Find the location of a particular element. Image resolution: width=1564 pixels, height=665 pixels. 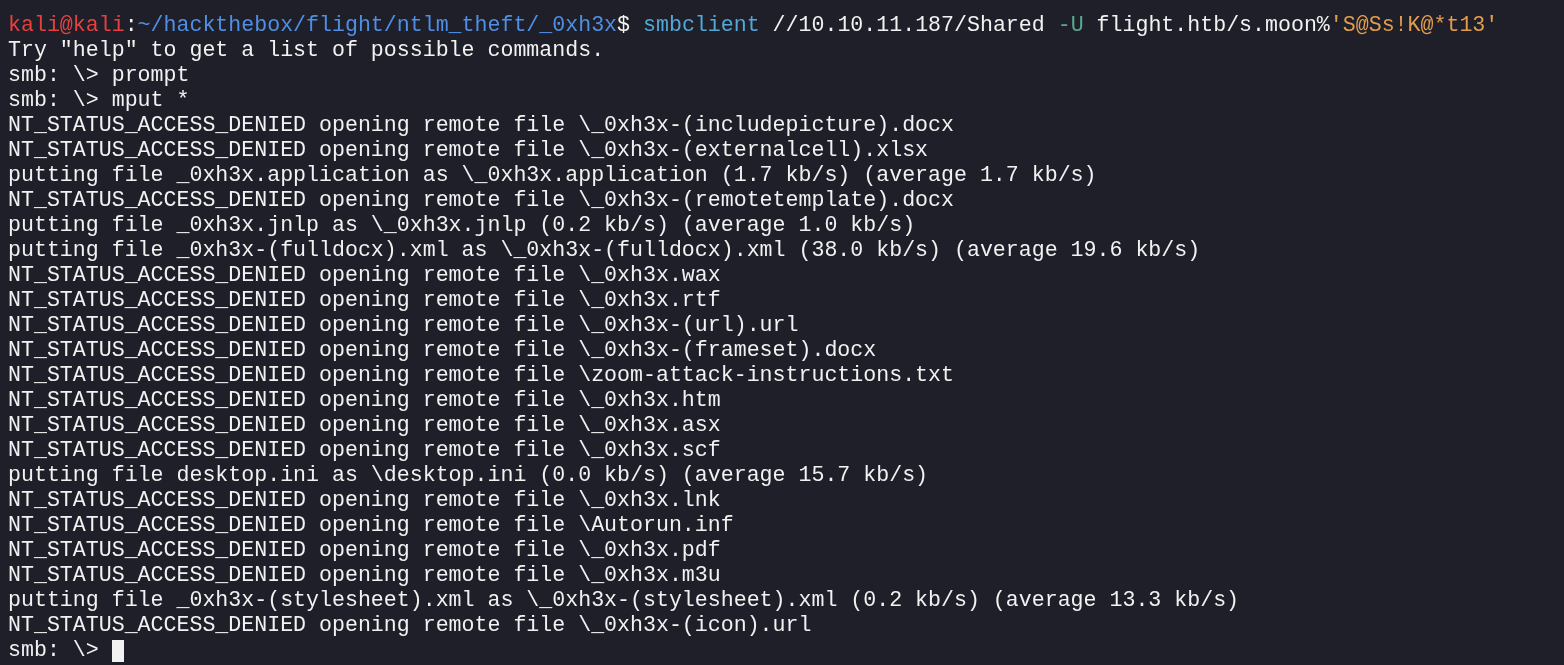

output-line: NT_STATUS_ACCESS_DENIED opening remote file \_0xh3x-(remotetemplate).docx is located at coordinates (481, 200).